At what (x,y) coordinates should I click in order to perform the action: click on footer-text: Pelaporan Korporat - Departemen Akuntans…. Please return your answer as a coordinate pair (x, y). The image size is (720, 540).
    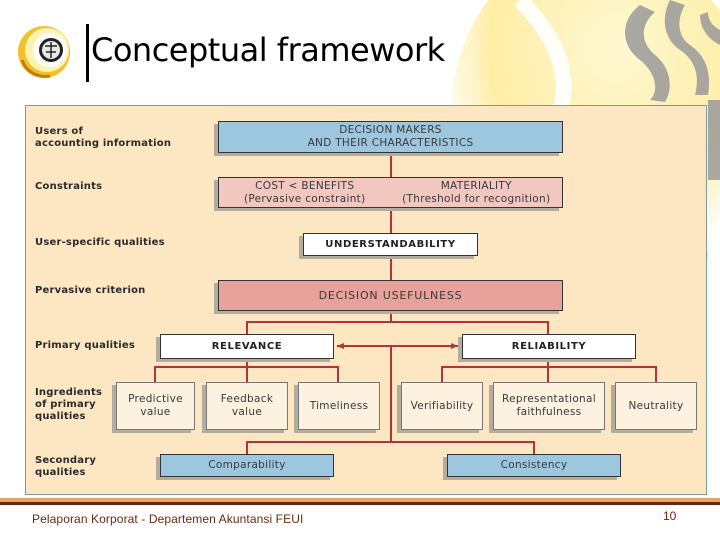
    Looking at the image, I should click on (168, 519).